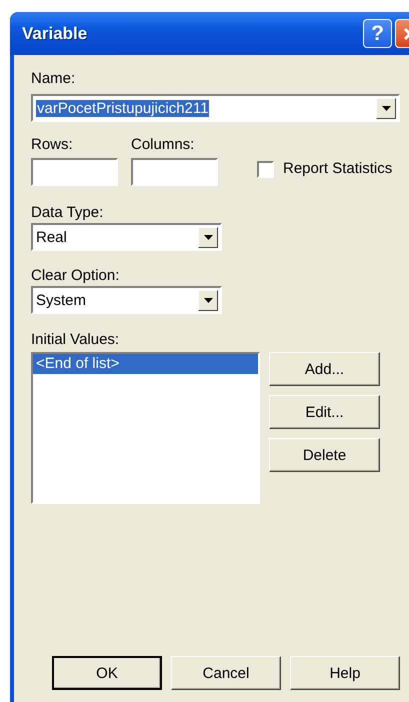 The height and width of the screenshot is (702, 409). What do you see at coordinates (75, 276) in the screenshot?
I see `field-label: Clear Option:` at bounding box center [75, 276].